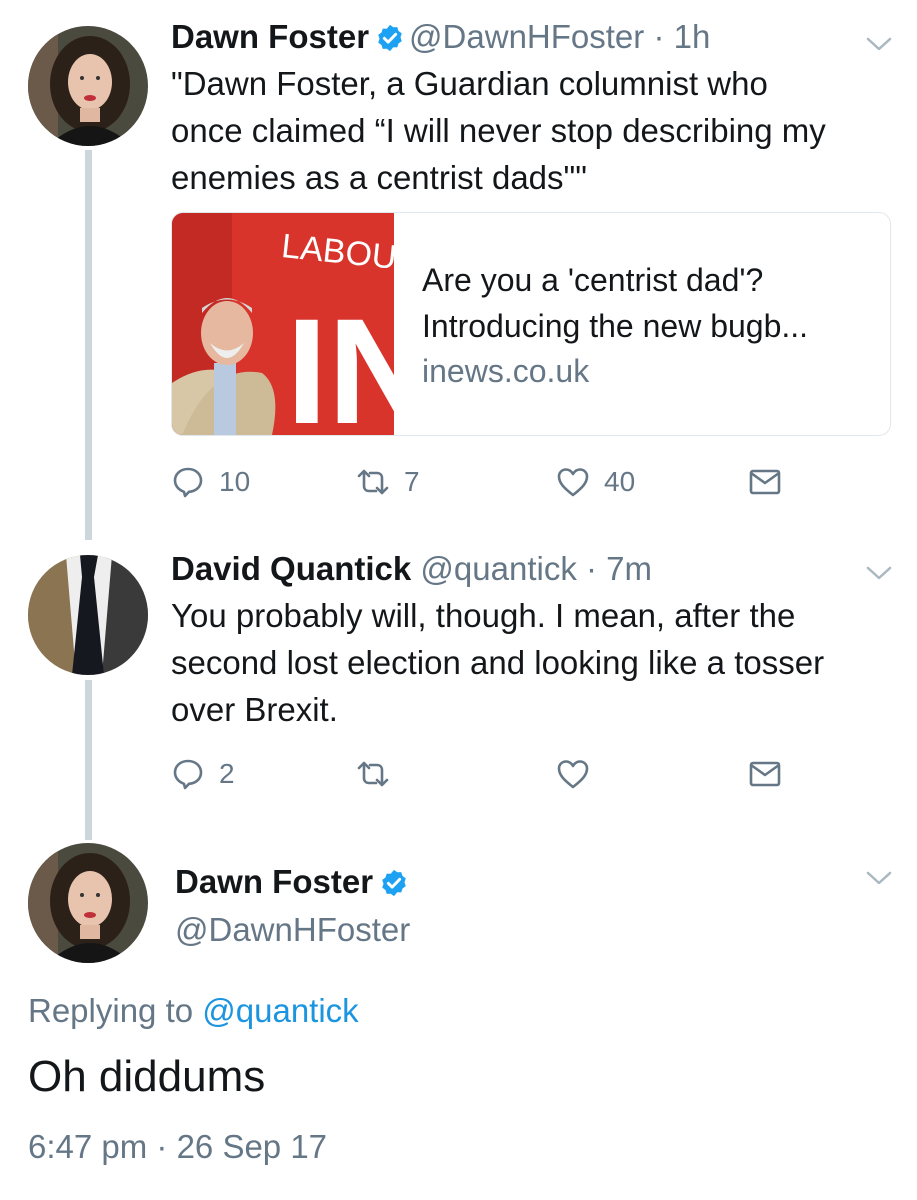  I want to click on card-title-line: Are you a 'centrist dad'?, so click(593, 280).